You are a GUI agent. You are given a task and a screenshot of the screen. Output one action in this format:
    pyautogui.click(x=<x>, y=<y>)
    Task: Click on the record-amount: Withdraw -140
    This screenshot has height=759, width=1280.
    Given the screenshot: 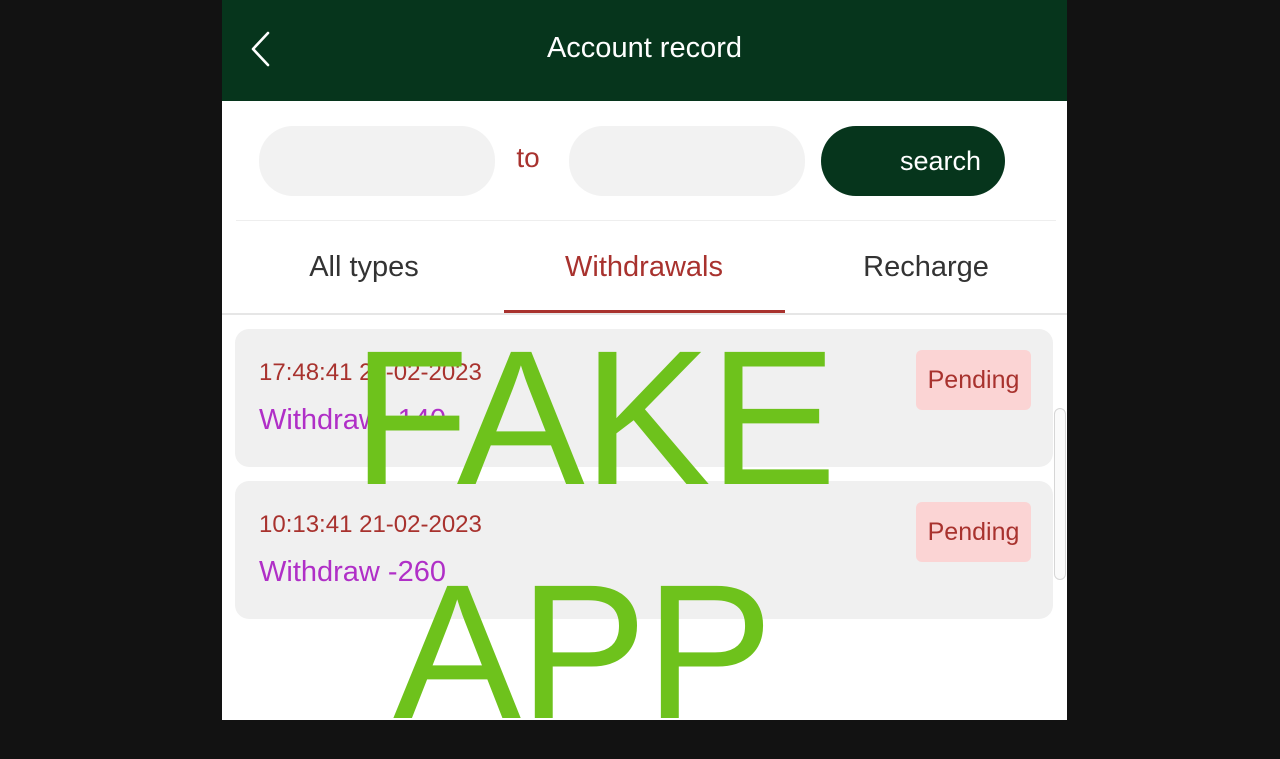 What is the action you would take?
    pyautogui.click(x=352, y=420)
    